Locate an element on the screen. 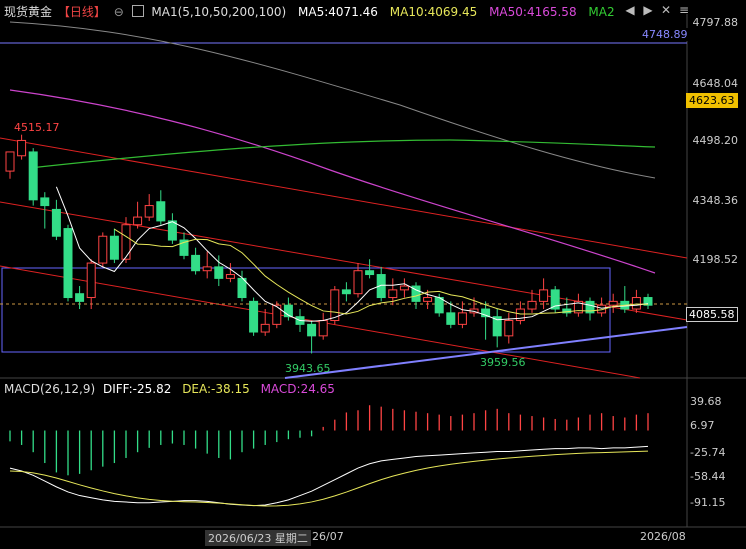 The image size is (746, 549). instrument-title: 现货黄金 is located at coordinates (28, 12).